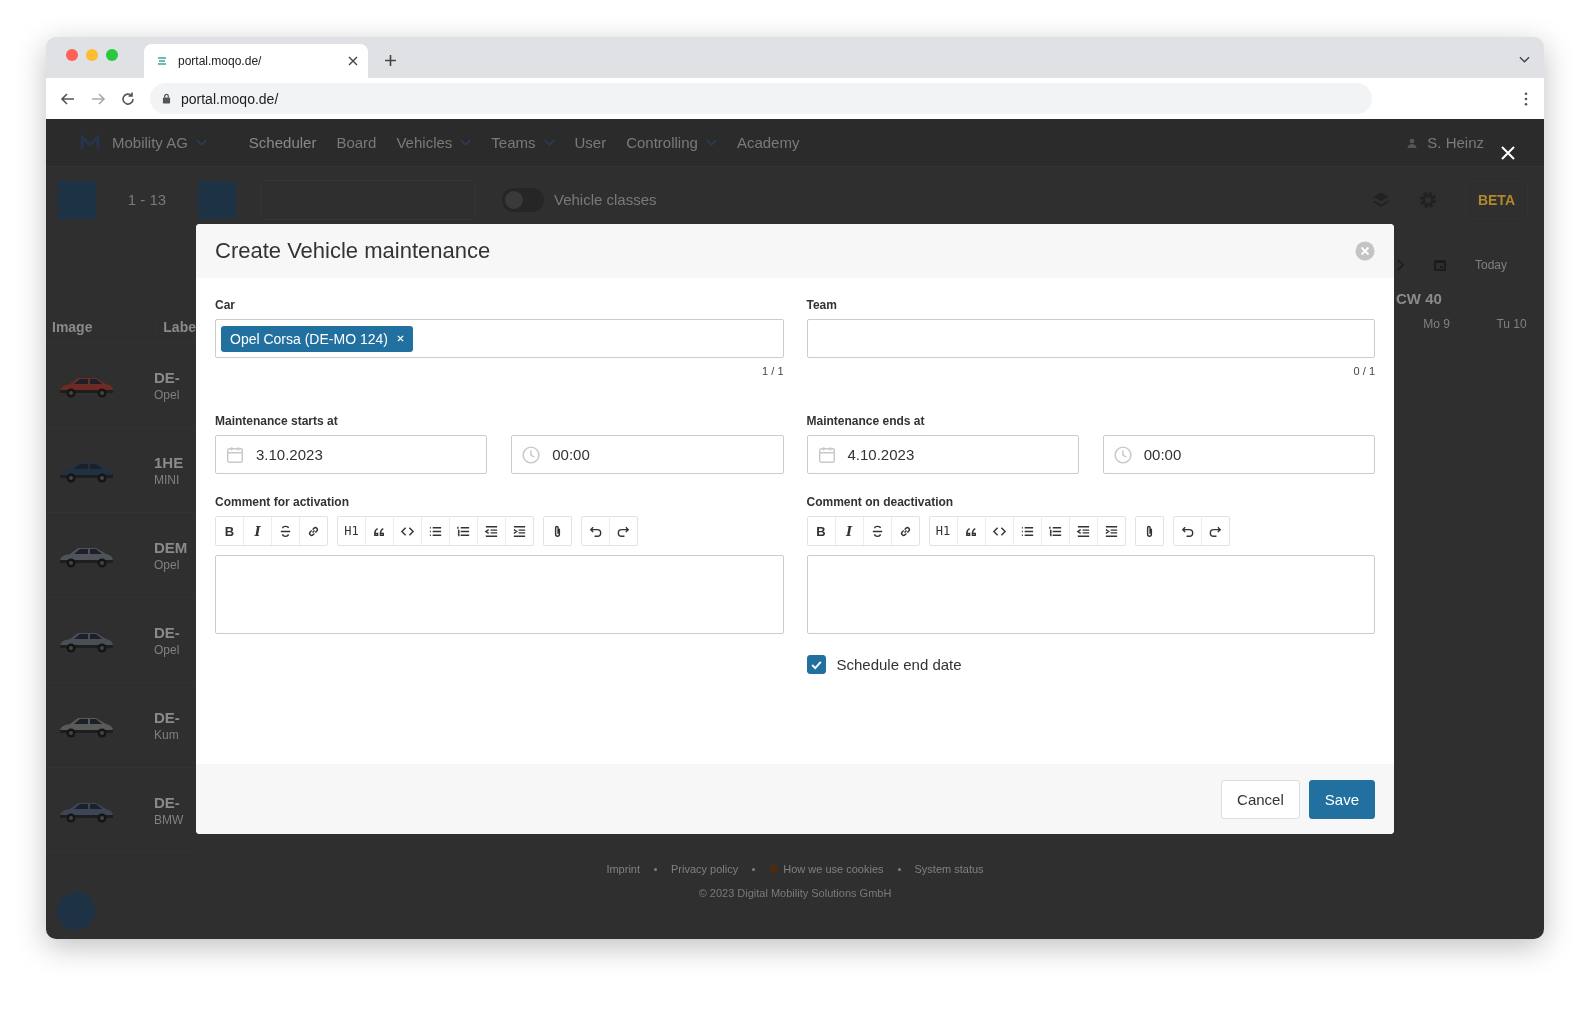  I want to click on nav-item: User, so click(590, 143).